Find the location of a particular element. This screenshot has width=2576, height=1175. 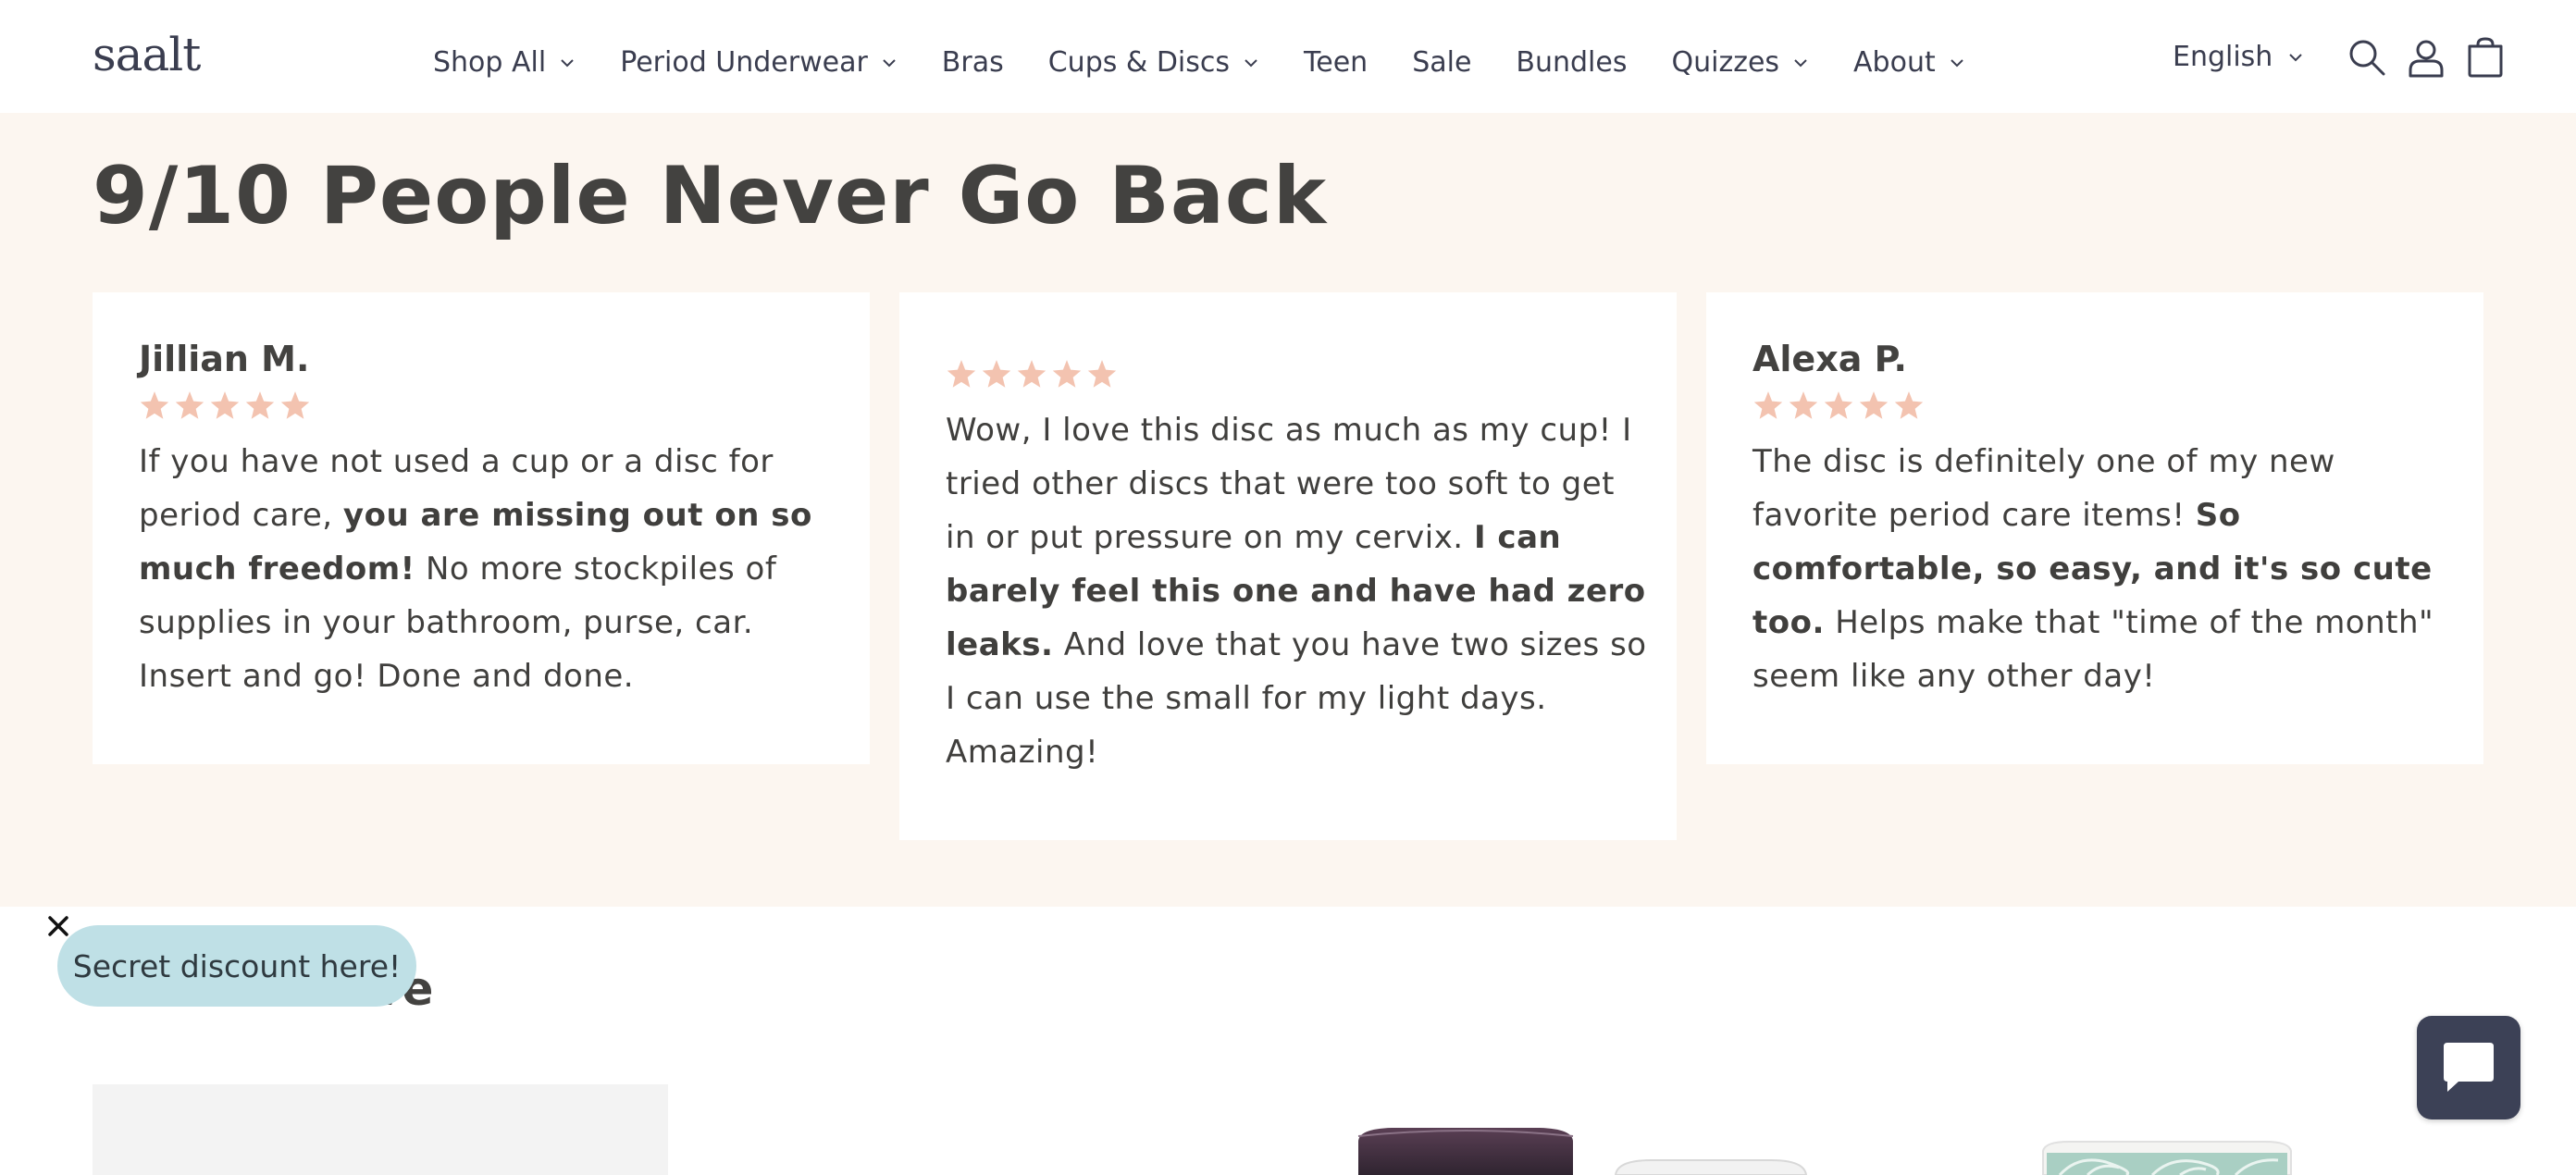

secret-discount-label: Secret discount here! is located at coordinates (237, 965).